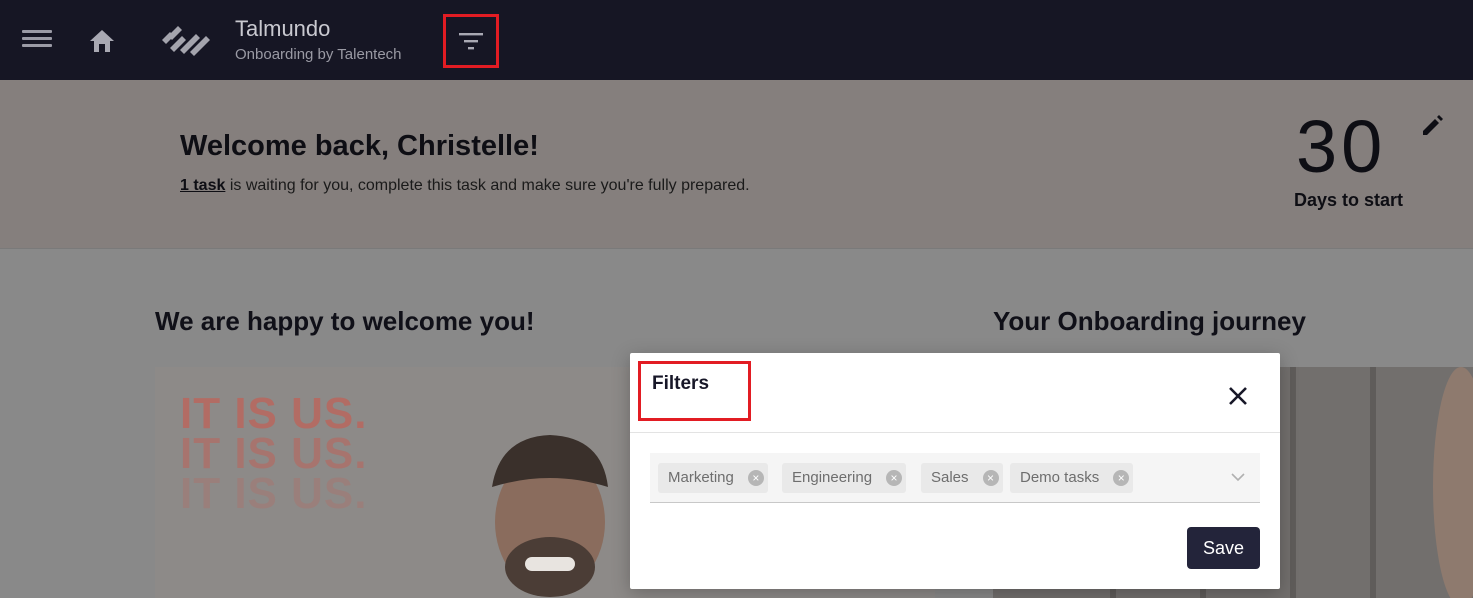  I want to click on brand-name: Talmundo, so click(283, 28).